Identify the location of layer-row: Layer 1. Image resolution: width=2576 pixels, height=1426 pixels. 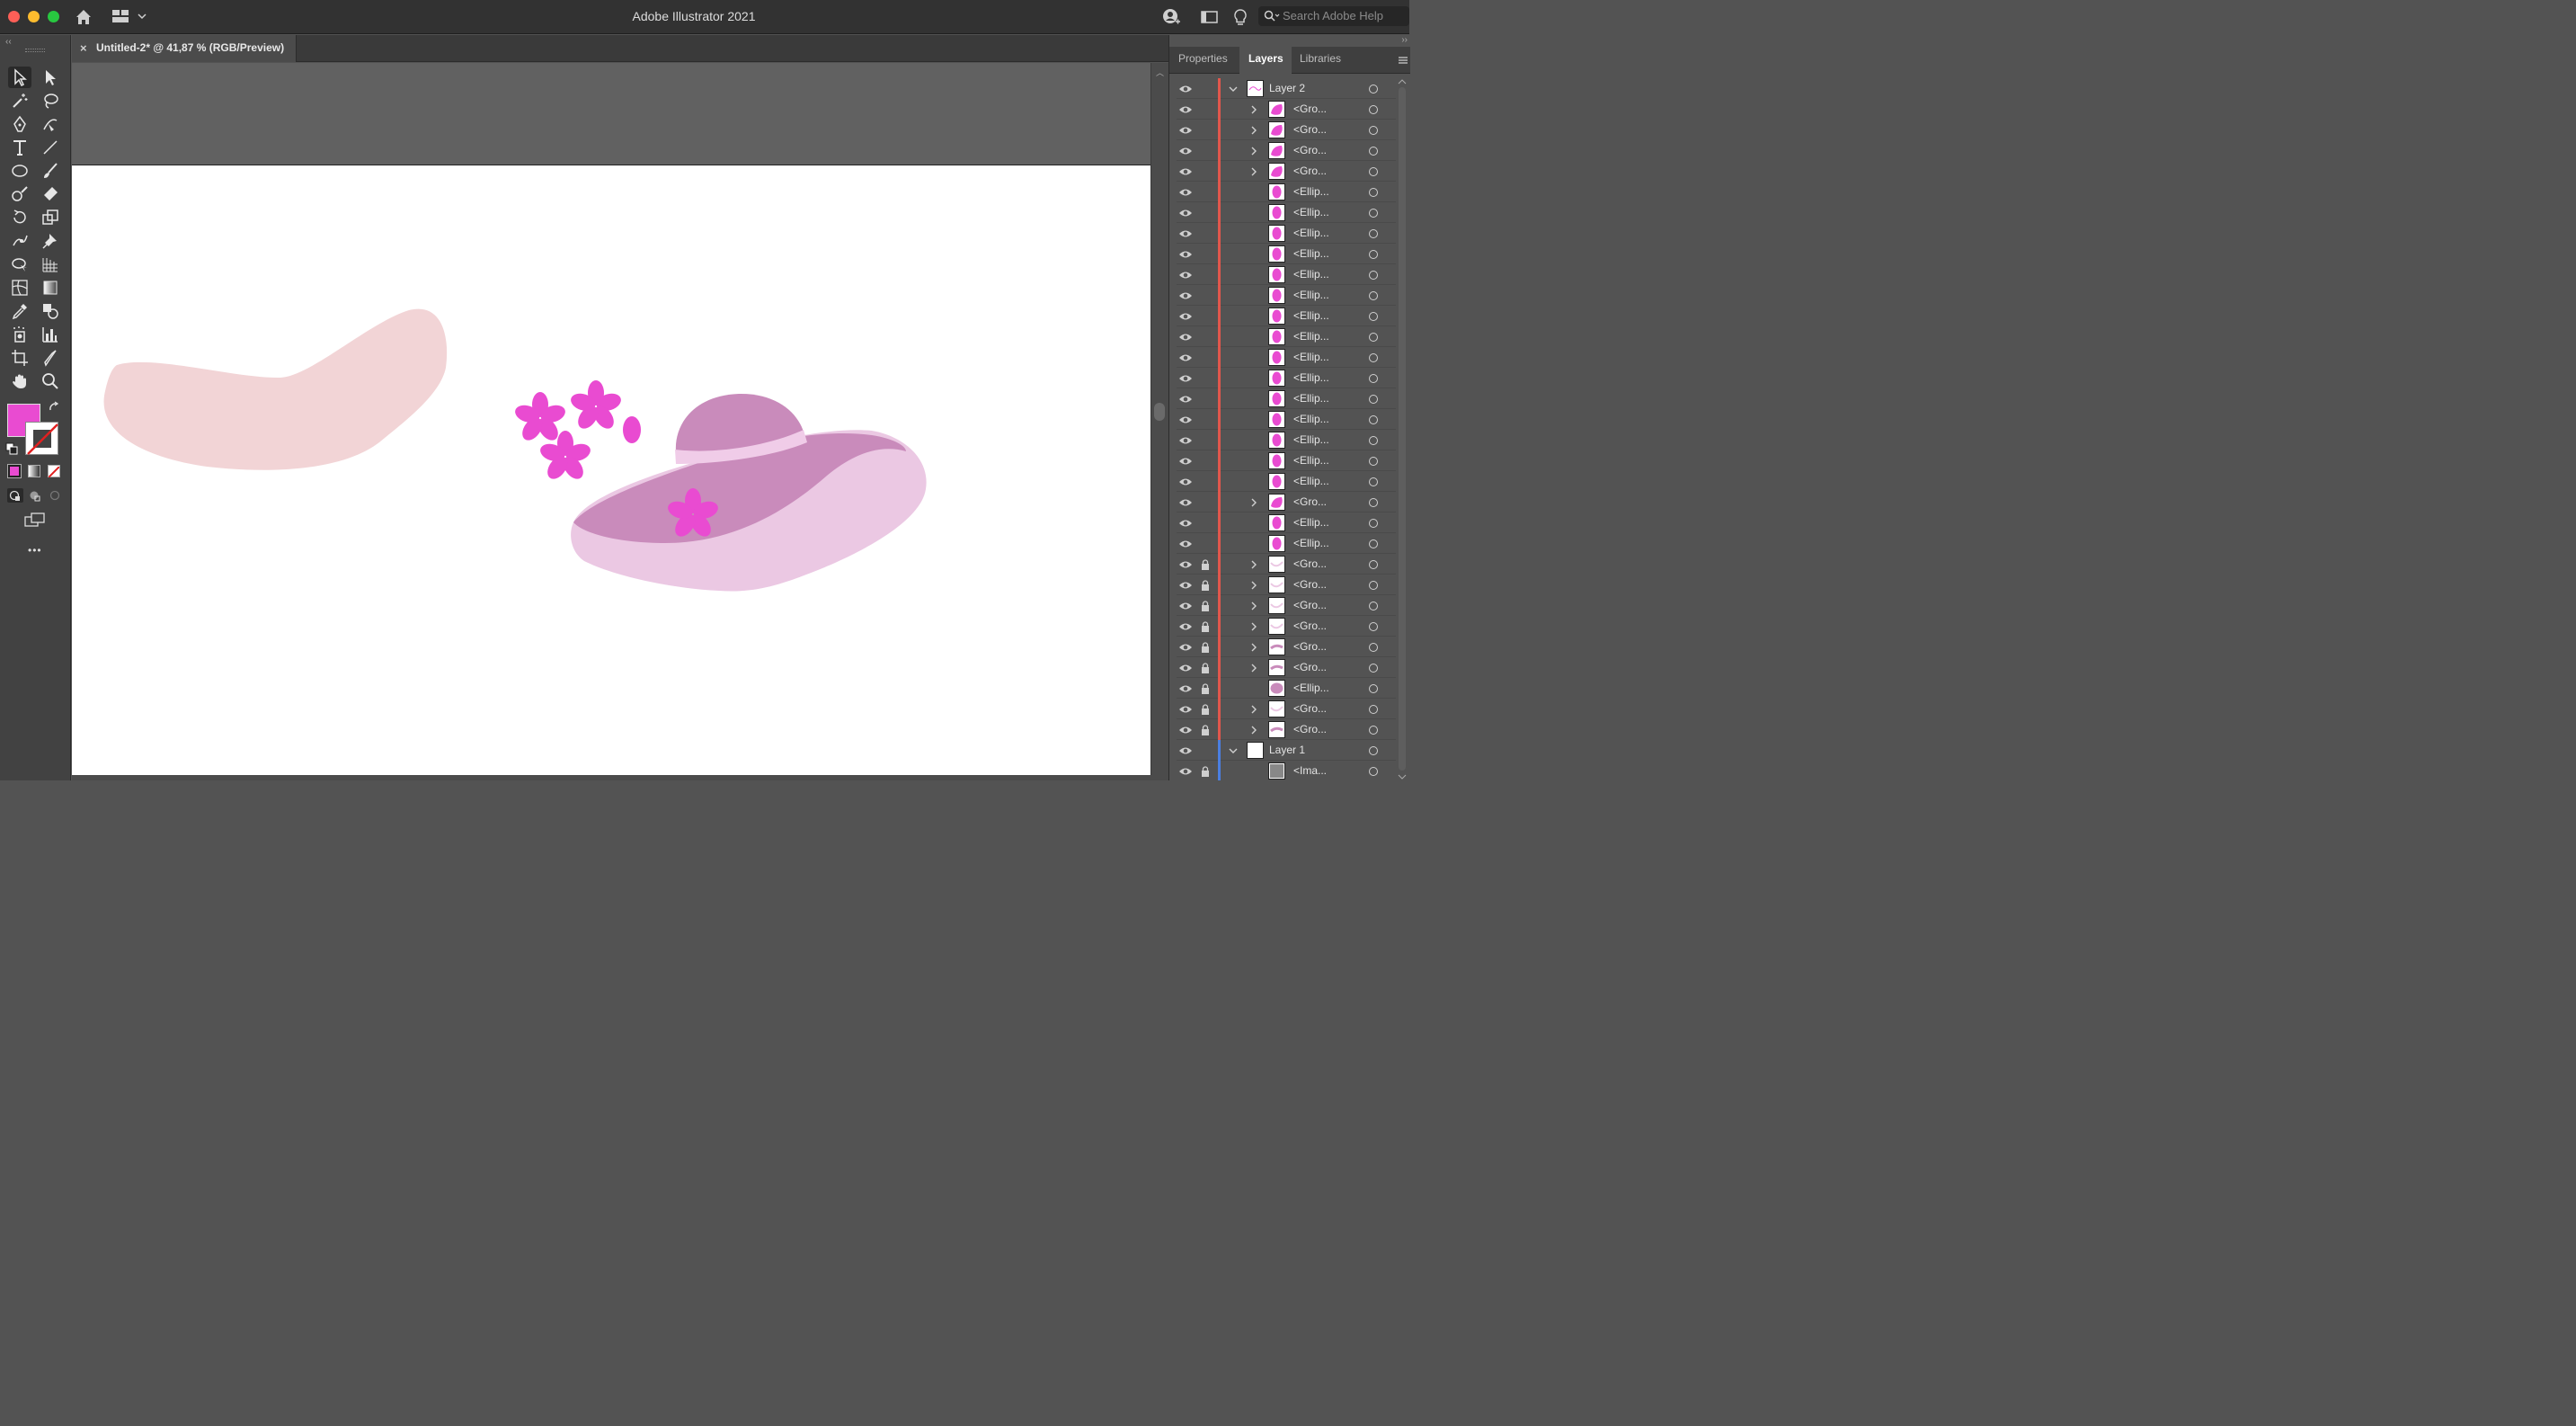
(1286, 750).